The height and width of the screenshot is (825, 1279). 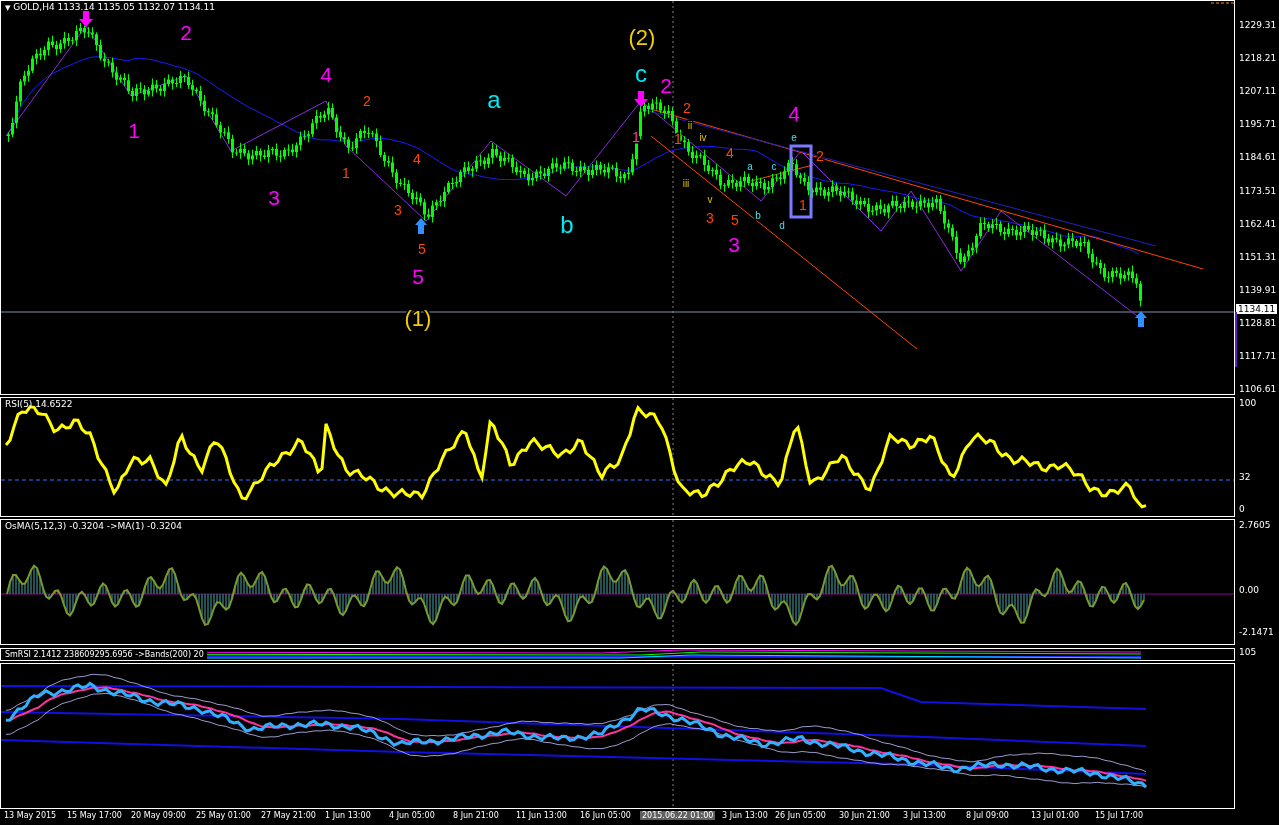 I want to click on price-axis-label: 1218.21, so click(x=1258, y=58).